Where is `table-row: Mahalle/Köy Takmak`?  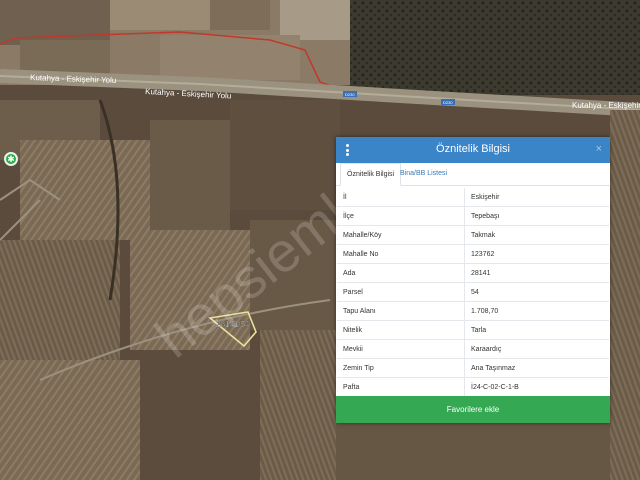 table-row: Mahalle/Köy Takmak is located at coordinates (473, 235).